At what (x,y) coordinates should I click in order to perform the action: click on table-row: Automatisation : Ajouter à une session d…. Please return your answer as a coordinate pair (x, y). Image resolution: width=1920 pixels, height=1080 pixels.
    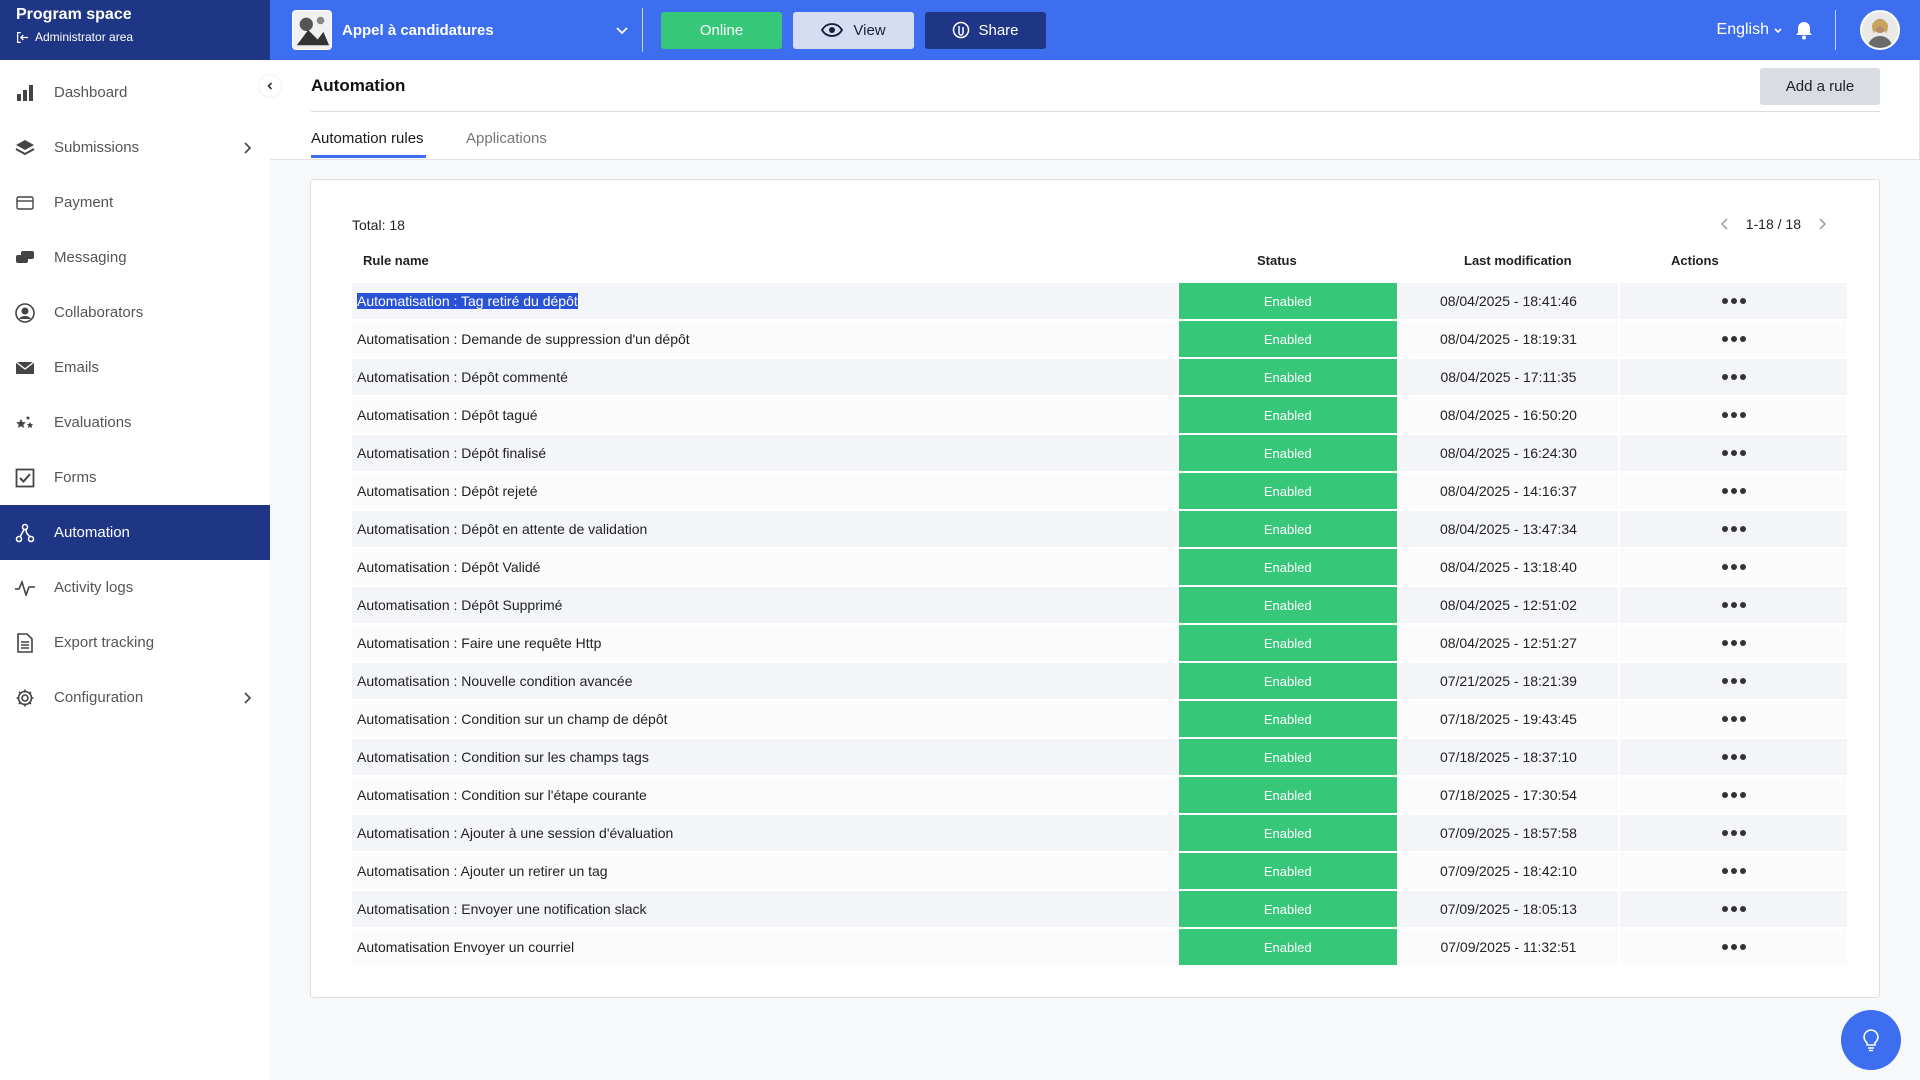
    Looking at the image, I should click on (1099, 834).